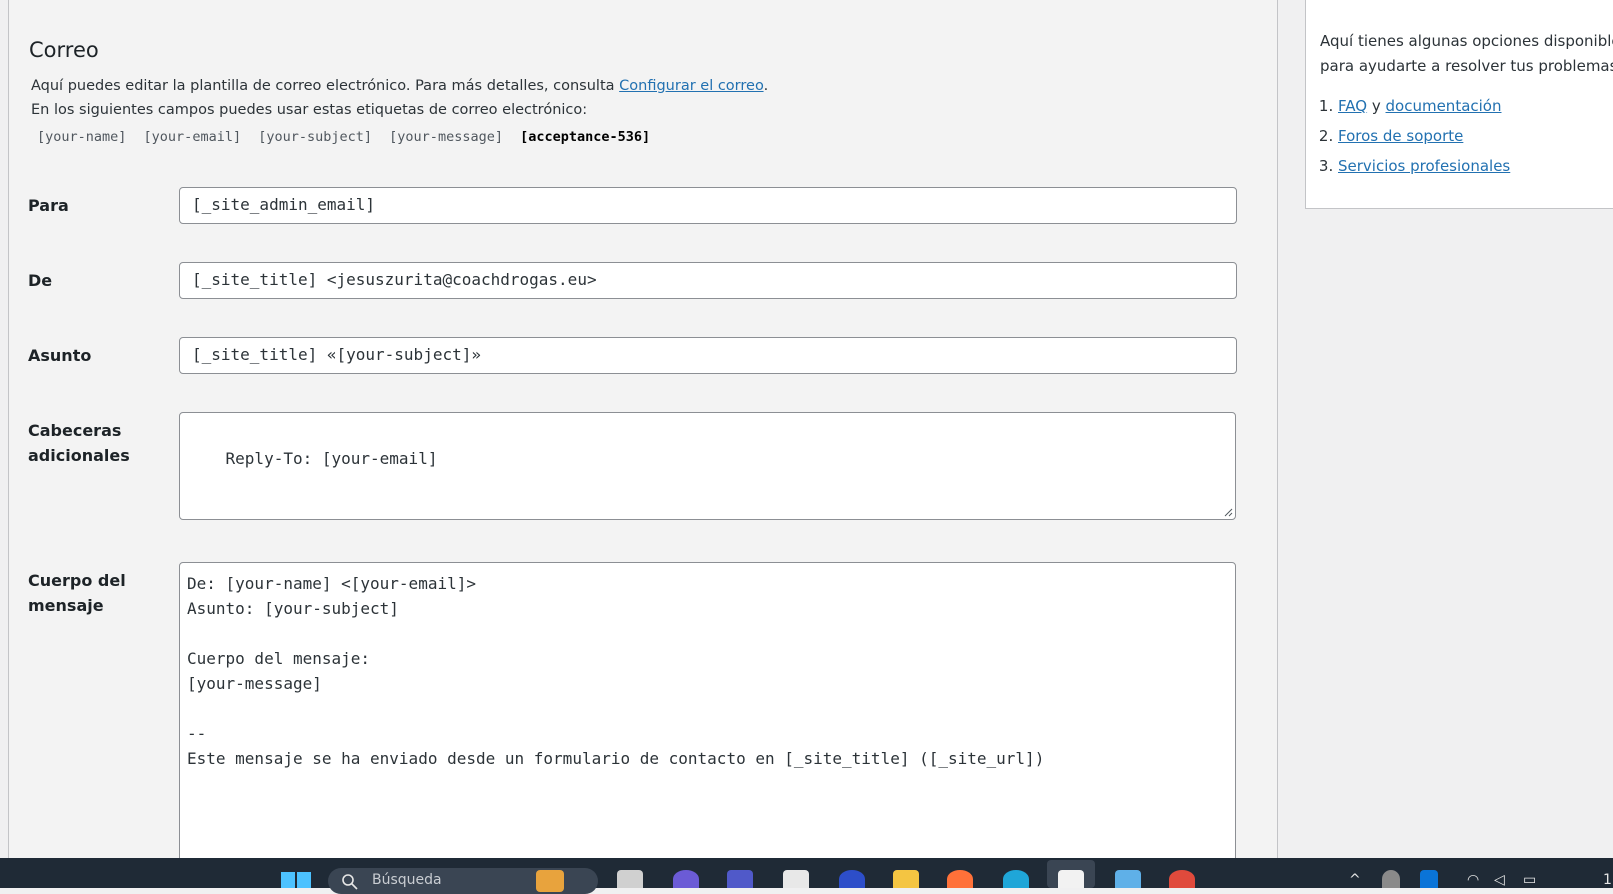  I want to click on configure-mail-link: Configurar el correo, so click(691, 86).